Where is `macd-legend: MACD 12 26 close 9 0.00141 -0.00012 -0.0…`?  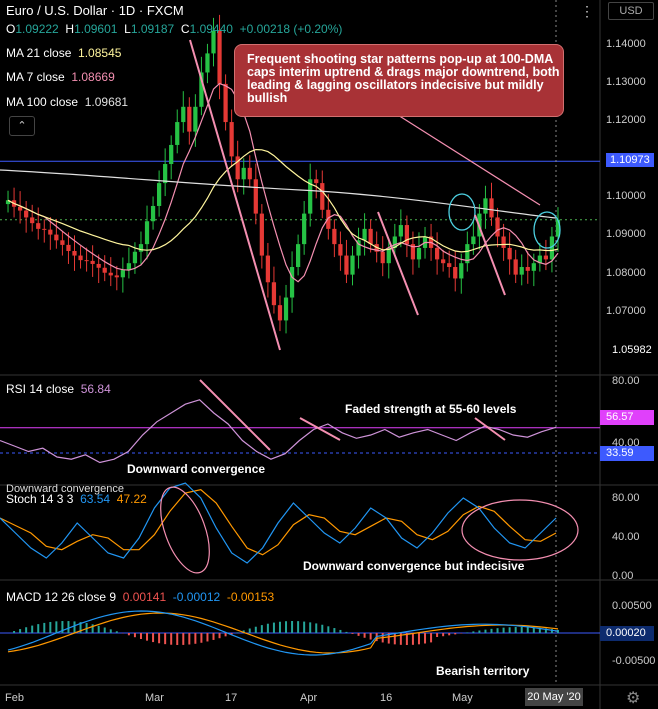 macd-legend: MACD 12 26 close 9 0.00141 -0.00012 -0.0… is located at coordinates (140, 597).